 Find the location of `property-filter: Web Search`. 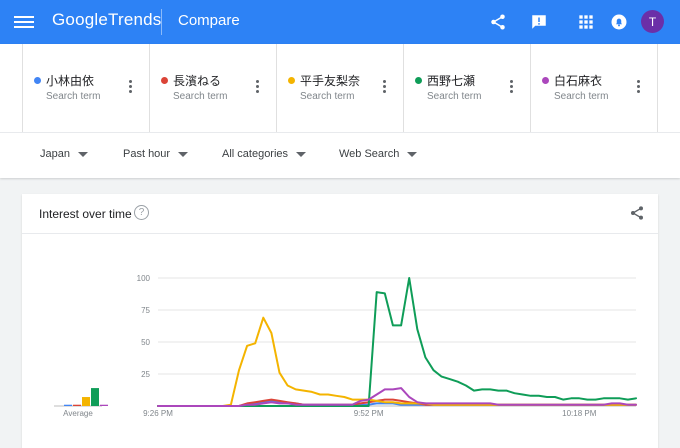

property-filter: Web Search is located at coordinates (378, 154).